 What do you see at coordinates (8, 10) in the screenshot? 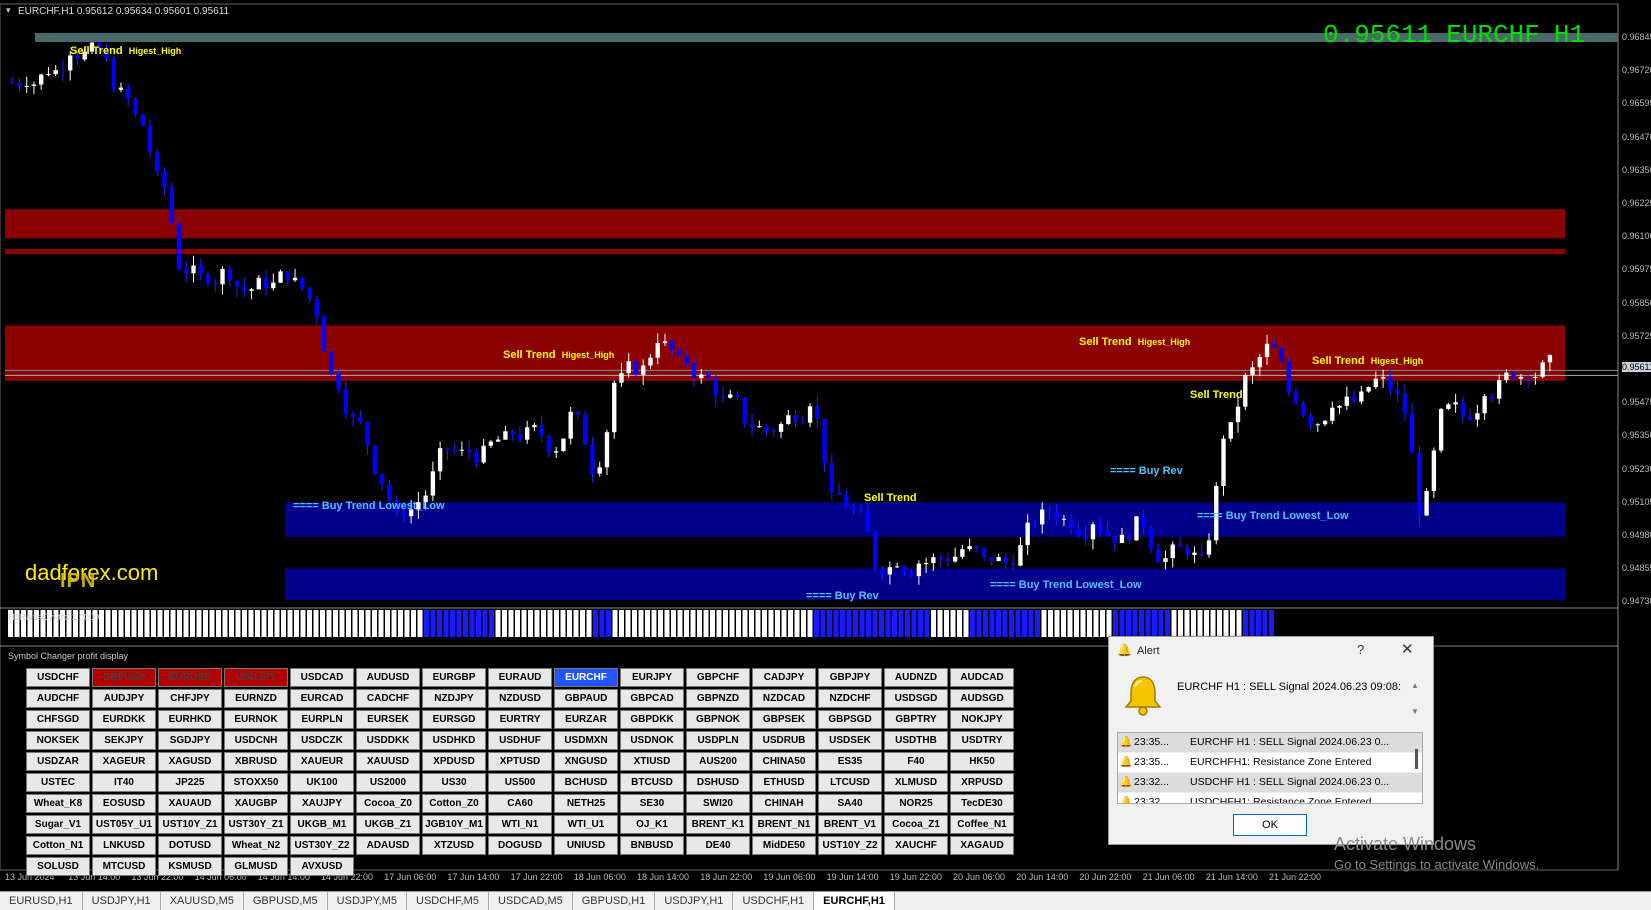
I see `window-menu-arrow-icon: ▾` at bounding box center [8, 10].